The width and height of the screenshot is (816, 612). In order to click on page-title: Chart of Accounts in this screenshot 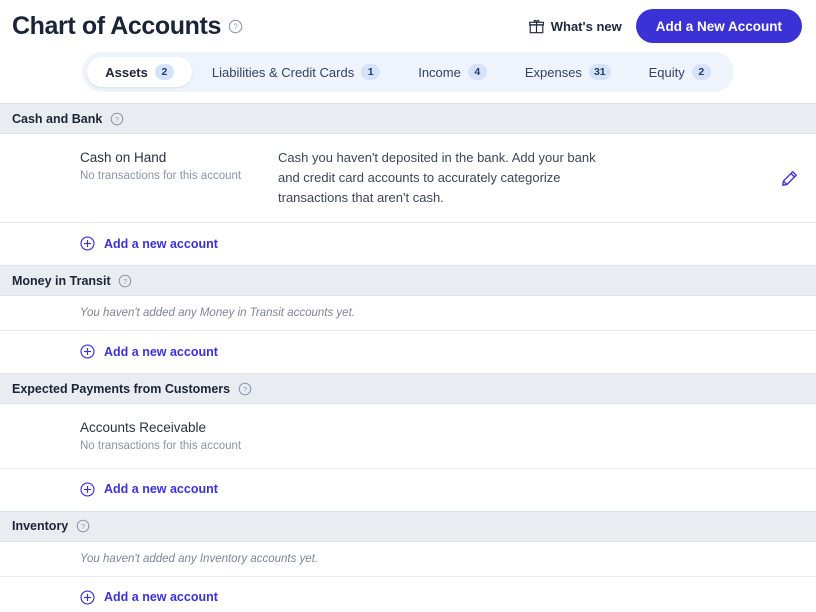, I will do `click(116, 25)`.